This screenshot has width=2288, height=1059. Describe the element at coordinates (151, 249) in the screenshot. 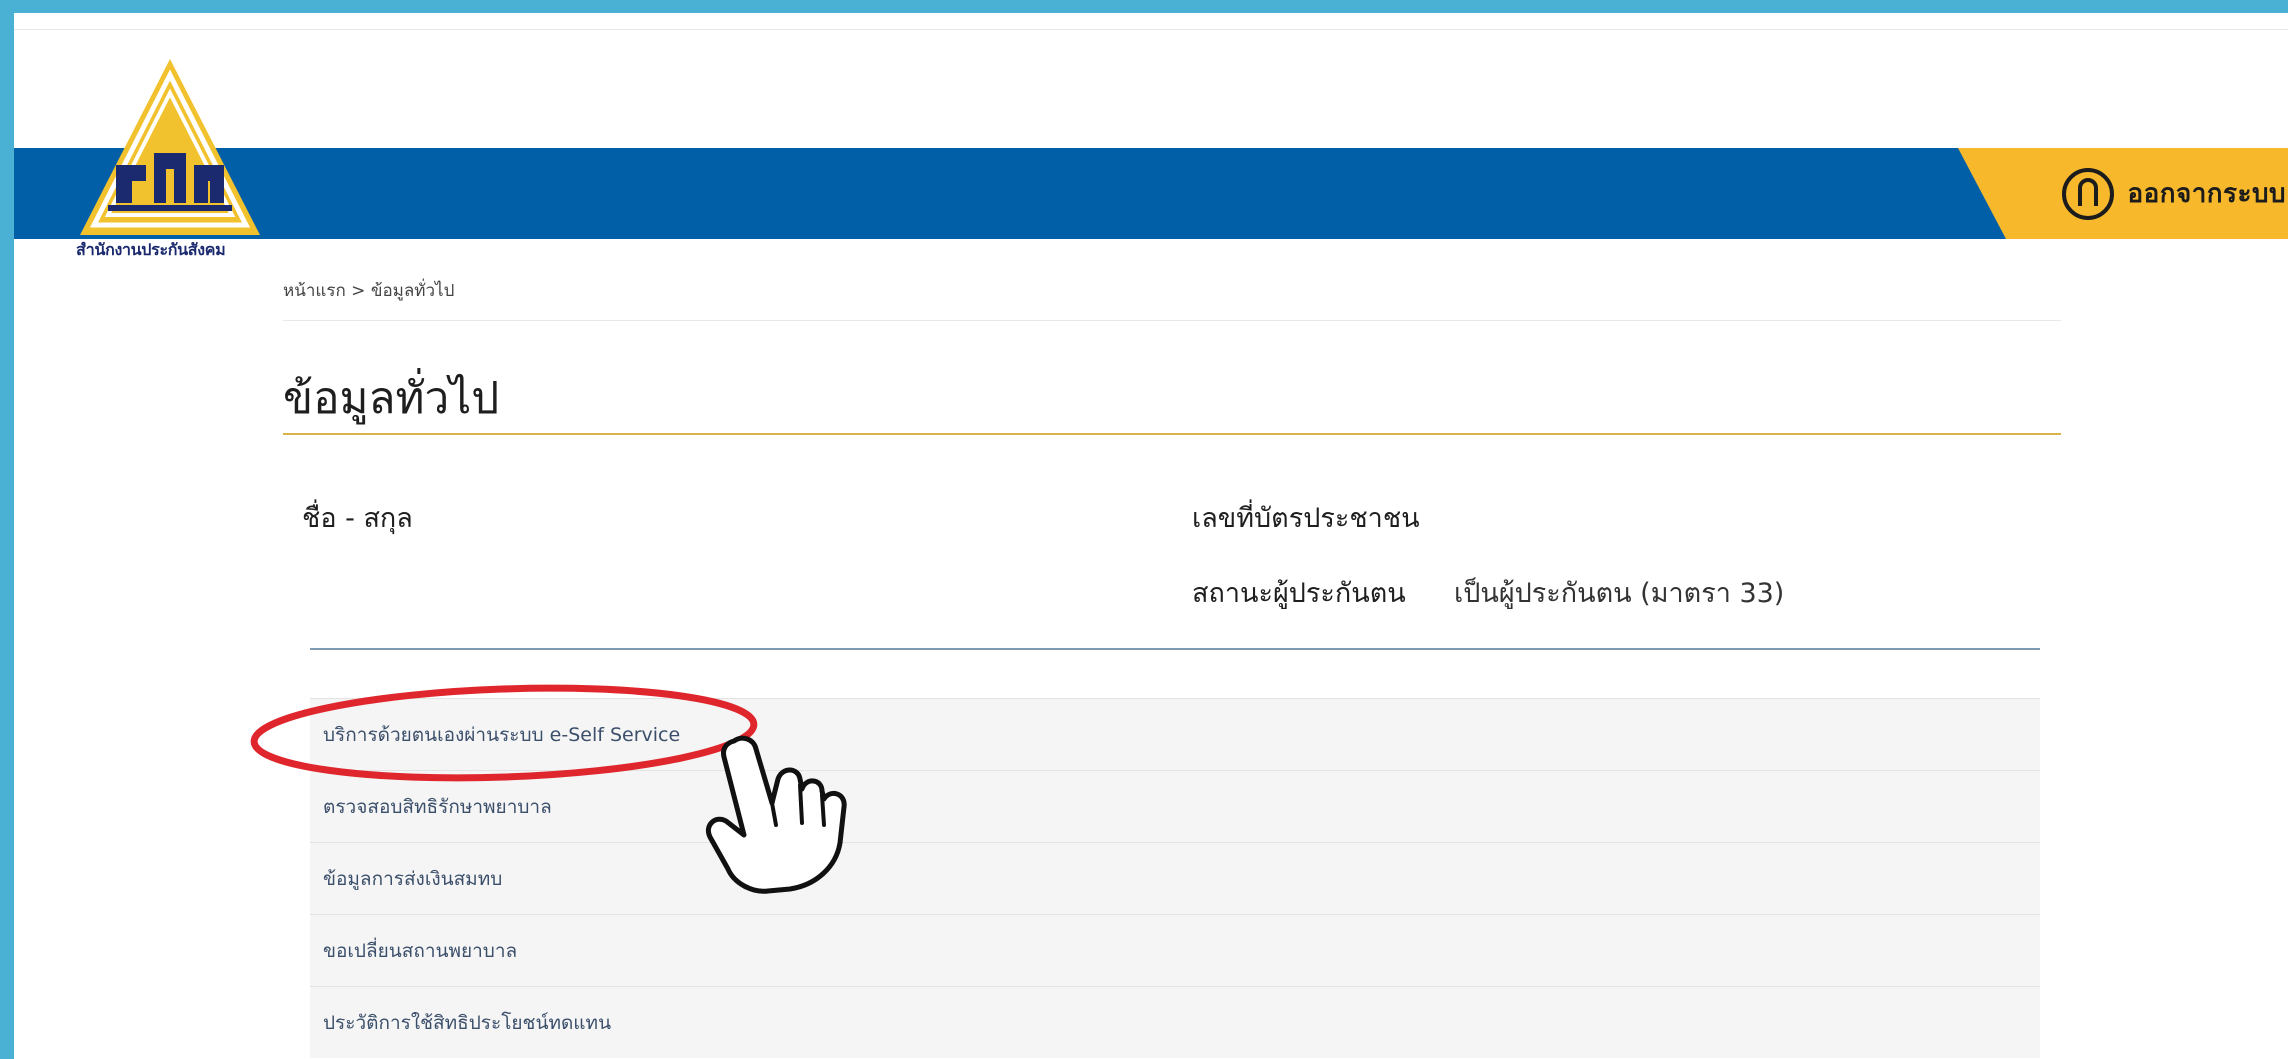

I see `logo-caption: สำนักงานประกันสังคม` at that location.